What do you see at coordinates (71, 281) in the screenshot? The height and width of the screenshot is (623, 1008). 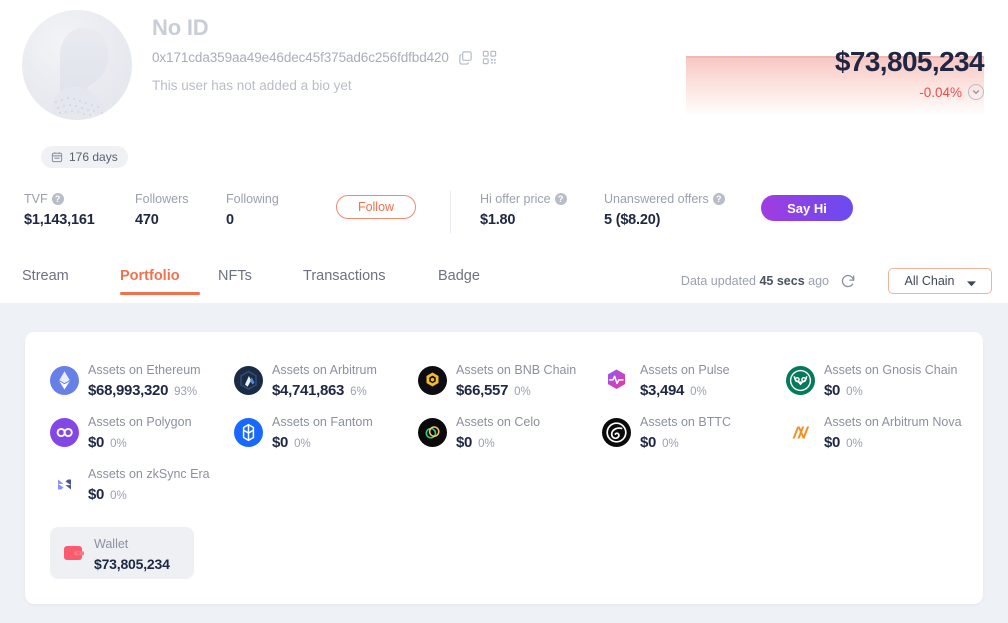 I see `tab-stream: Stream` at bounding box center [71, 281].